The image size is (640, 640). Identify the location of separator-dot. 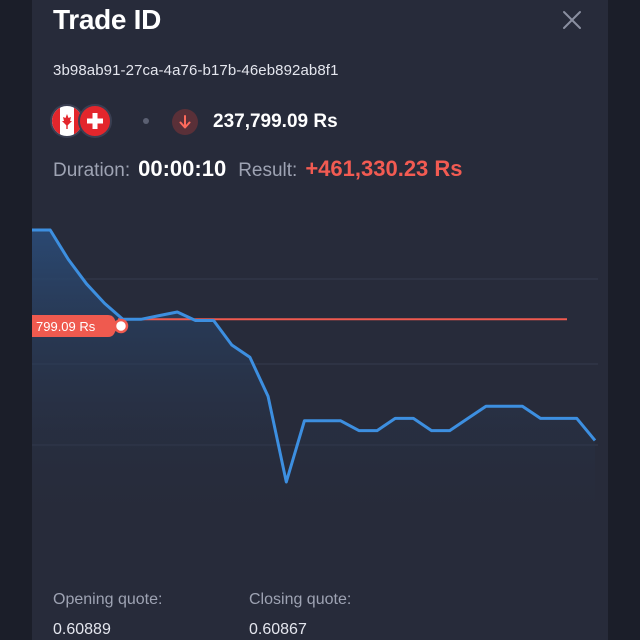
(146, 121).